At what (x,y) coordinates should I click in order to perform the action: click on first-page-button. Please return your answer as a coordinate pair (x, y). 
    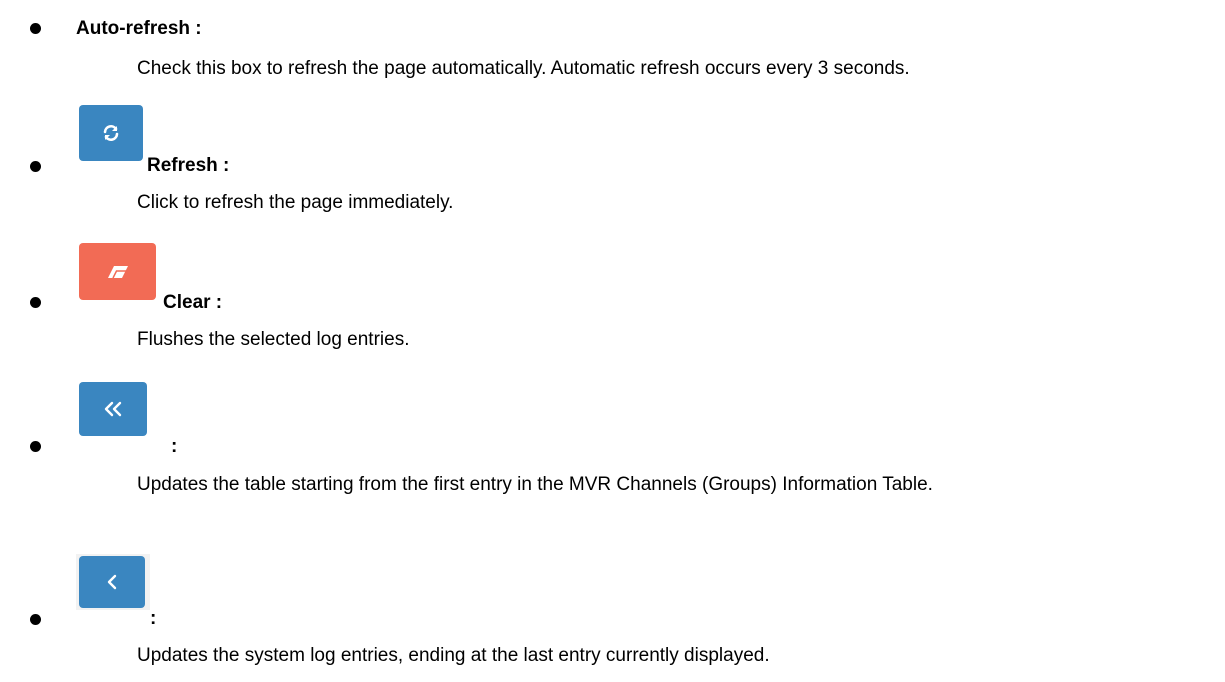
    Looking at the image, I should click on (113, 409).